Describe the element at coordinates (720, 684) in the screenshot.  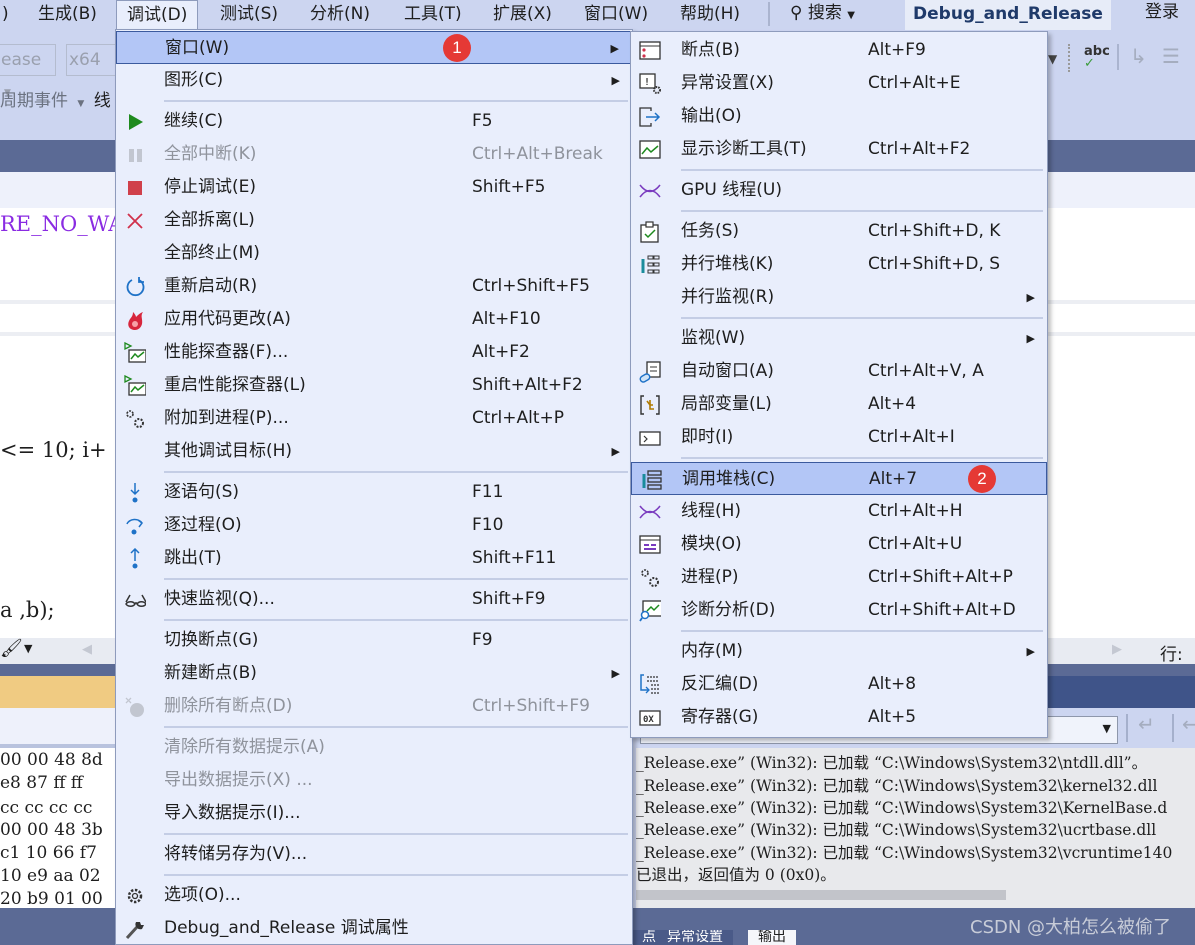
I see `menu-item-label: 反汇编(D)` at that location.